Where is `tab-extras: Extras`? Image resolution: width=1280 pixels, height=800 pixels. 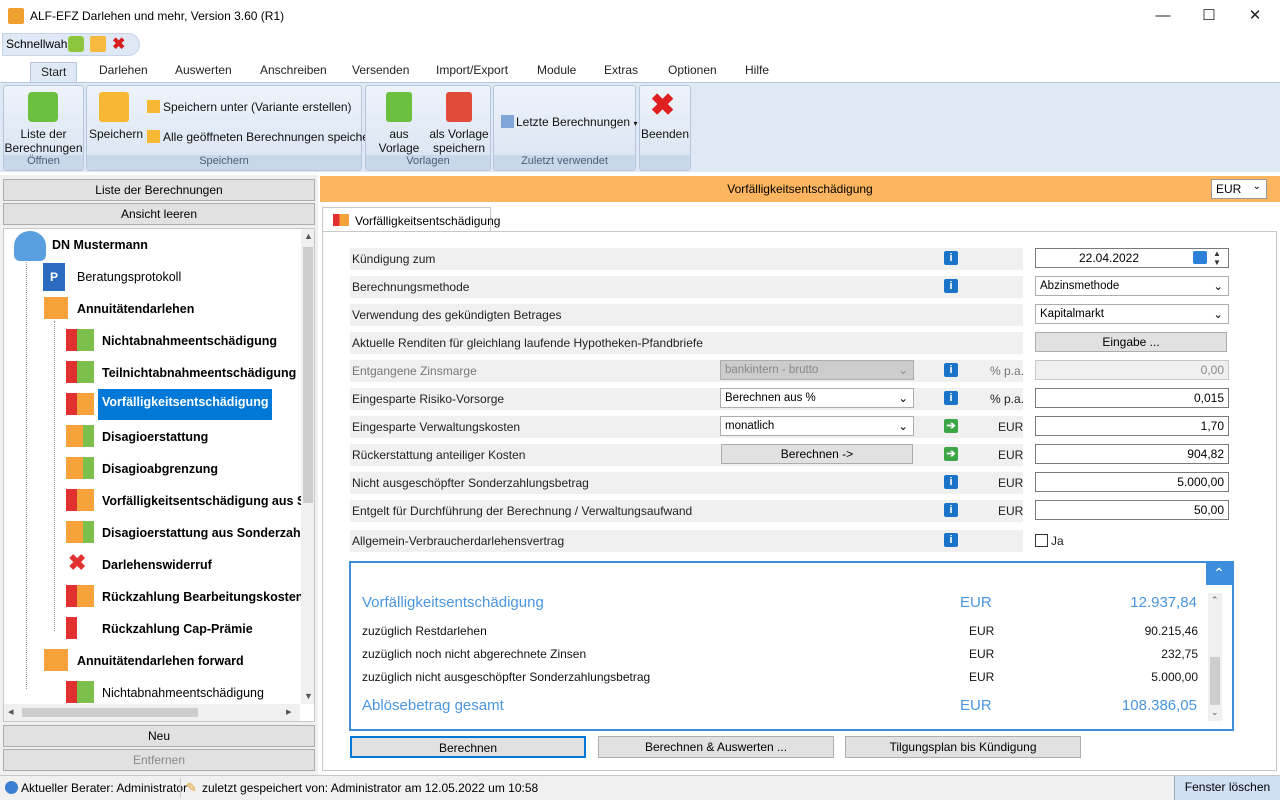 tab-extras: Extras is located at coordinates (621, 70).